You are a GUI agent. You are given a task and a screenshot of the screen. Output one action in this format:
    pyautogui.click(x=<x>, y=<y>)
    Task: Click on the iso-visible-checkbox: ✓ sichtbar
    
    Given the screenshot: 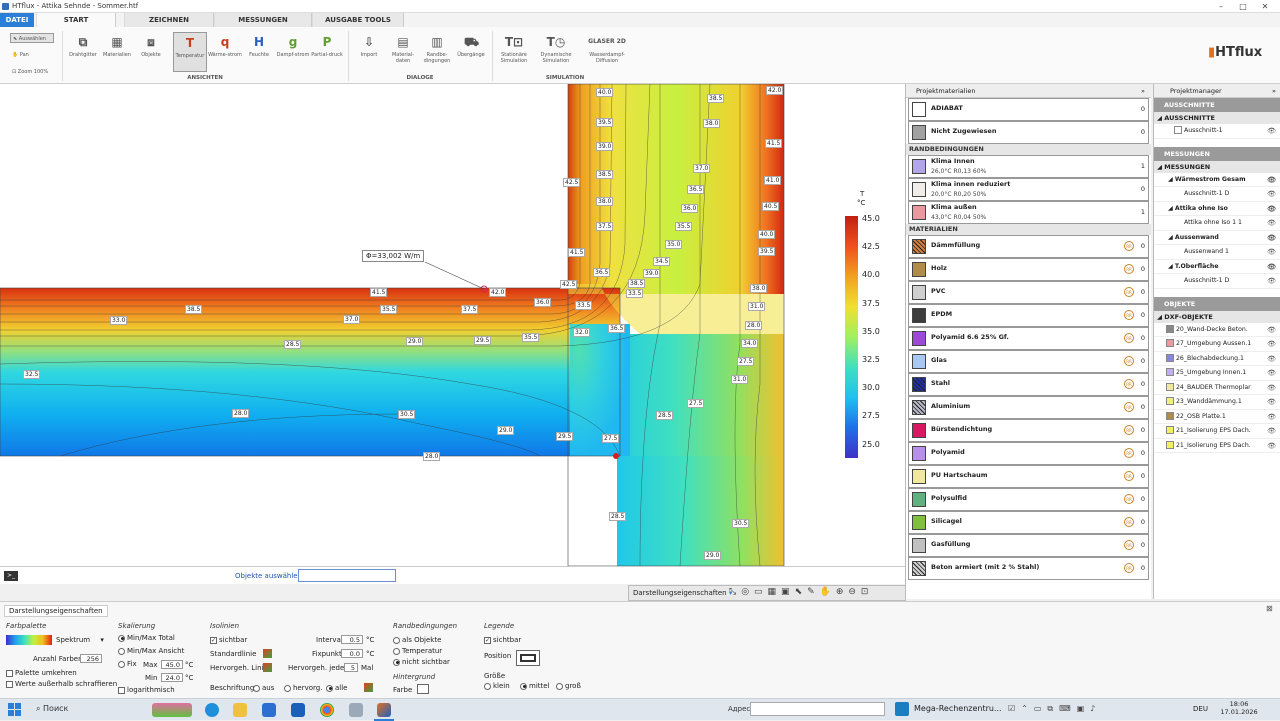 What is the action you would take?
    pyautogui.click(x=228, y=640)
    